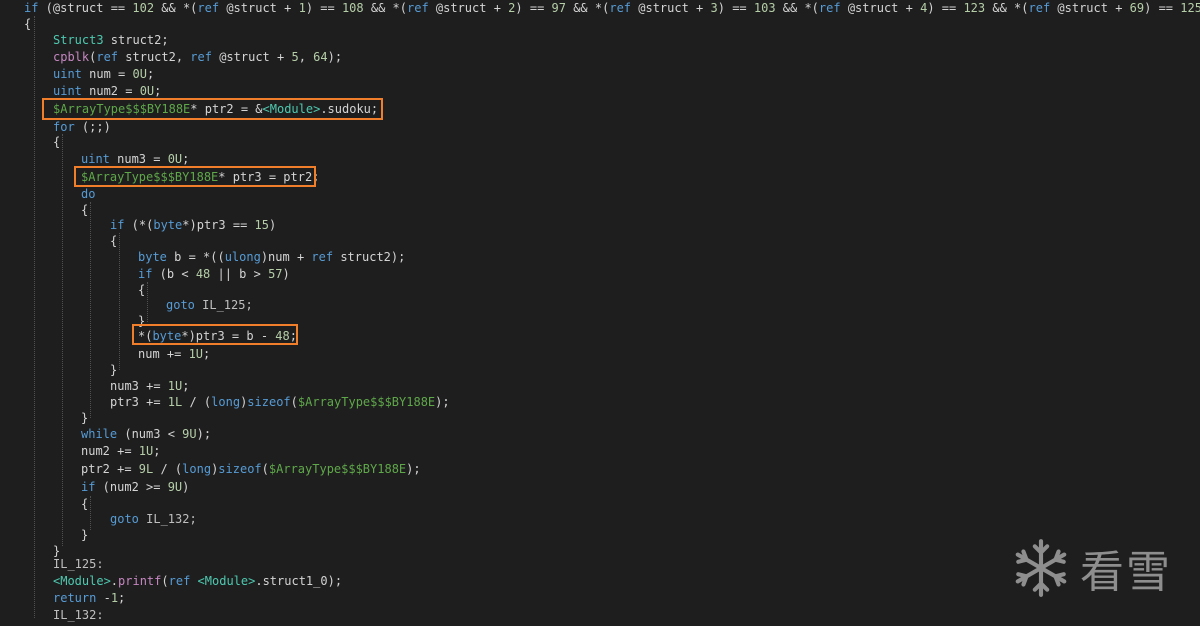  Describe the element at coordinates (82, 127) in the screenshot. I see `code-line: for (;;)` at that location.